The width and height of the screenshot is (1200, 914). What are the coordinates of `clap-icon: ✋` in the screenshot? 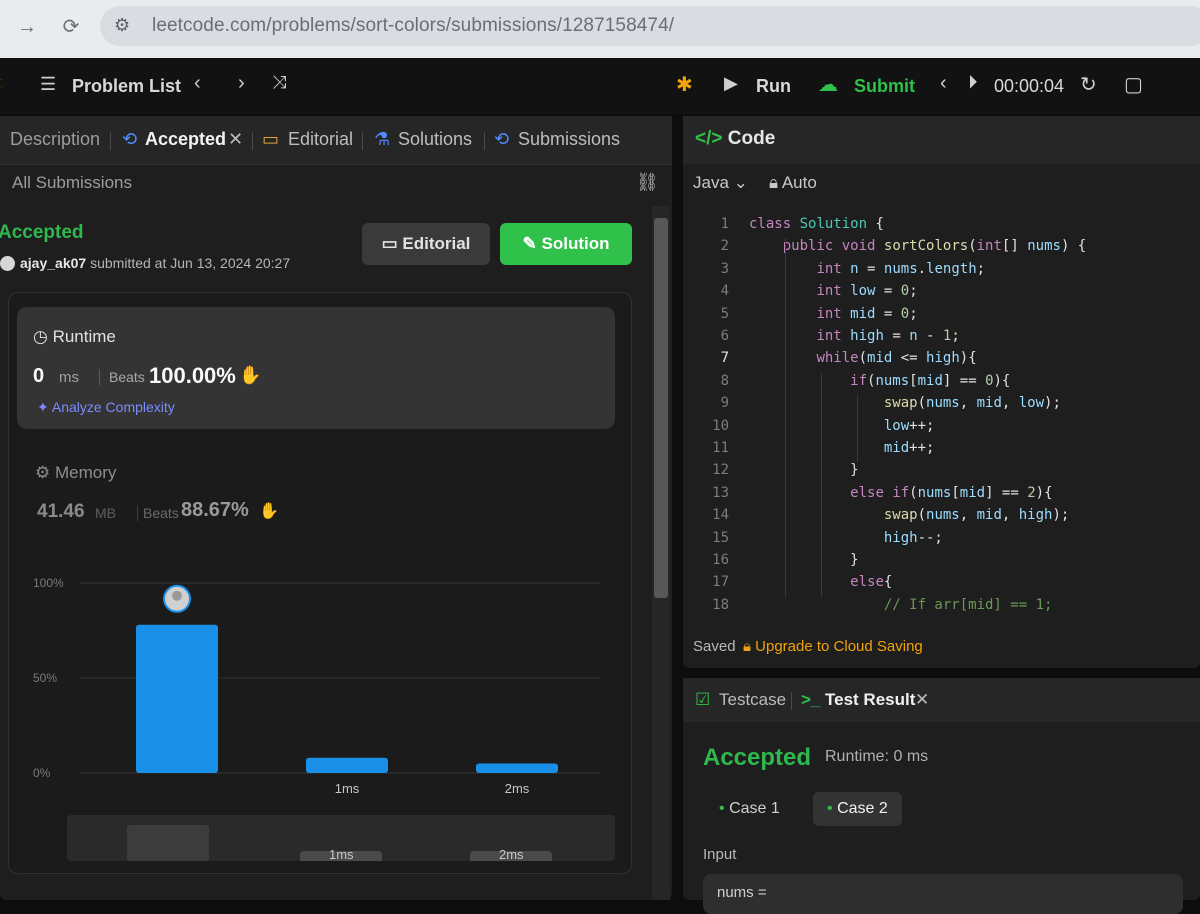 It's located at (250, 375).